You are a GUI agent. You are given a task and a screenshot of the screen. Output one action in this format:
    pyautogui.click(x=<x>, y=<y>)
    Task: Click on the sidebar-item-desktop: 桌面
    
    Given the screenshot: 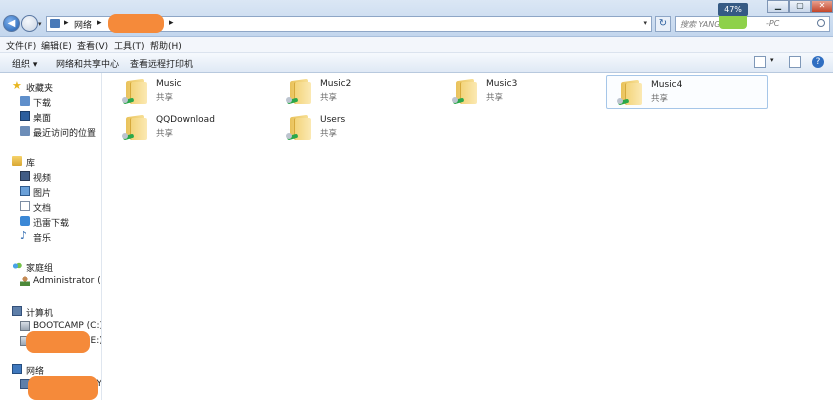 What is the action you would take?
    pyautogui.click(x=50, y=117)
    